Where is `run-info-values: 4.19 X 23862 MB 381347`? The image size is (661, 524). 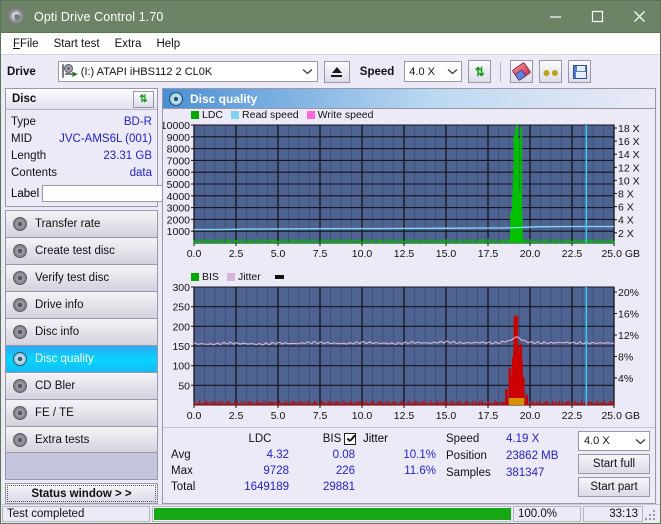
run-info-values: 4.19 X 23862 MB 381347 is located at coordinates (542, 466).